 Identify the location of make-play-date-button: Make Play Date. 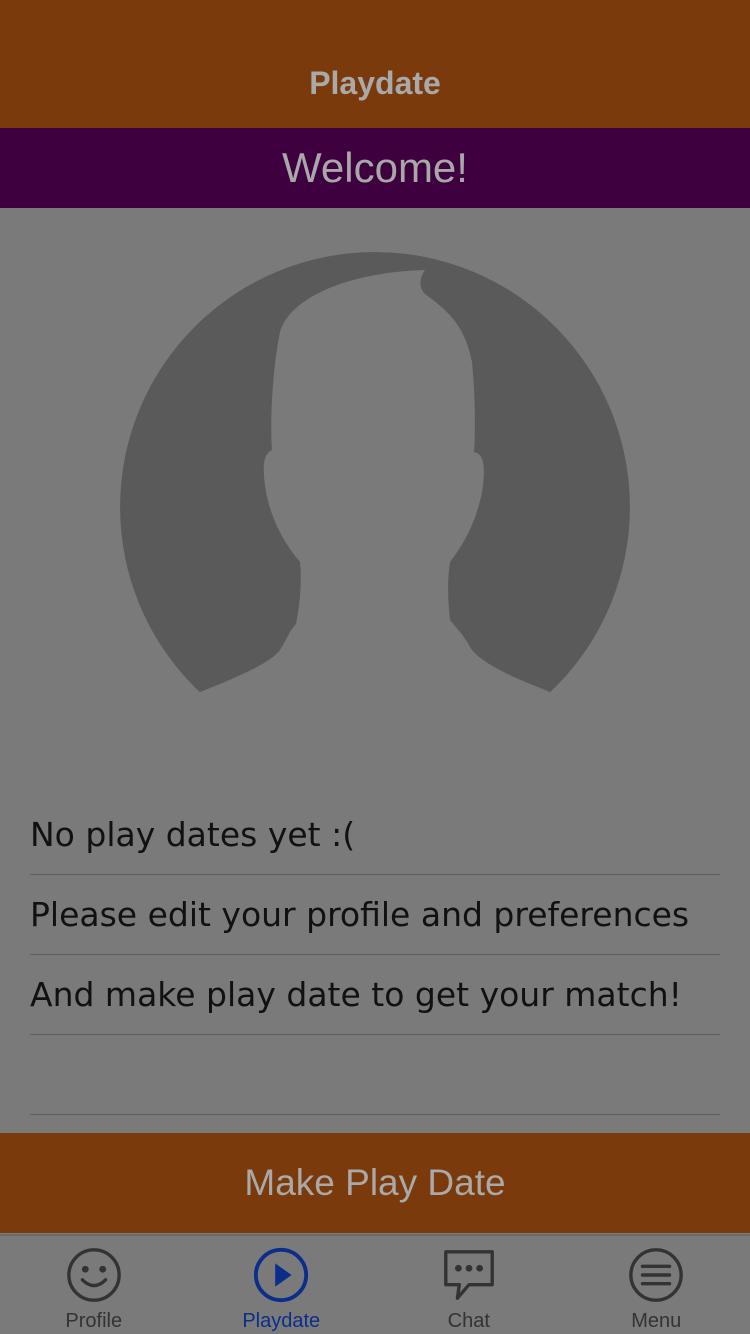
(375, 1183).